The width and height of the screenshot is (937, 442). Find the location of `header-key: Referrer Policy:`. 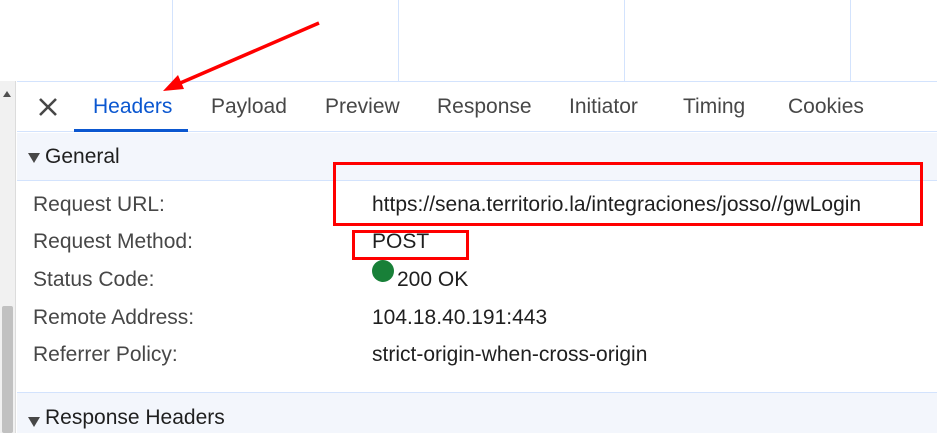

header-key: Referrer Policy: is located at coordinates (105, 354).